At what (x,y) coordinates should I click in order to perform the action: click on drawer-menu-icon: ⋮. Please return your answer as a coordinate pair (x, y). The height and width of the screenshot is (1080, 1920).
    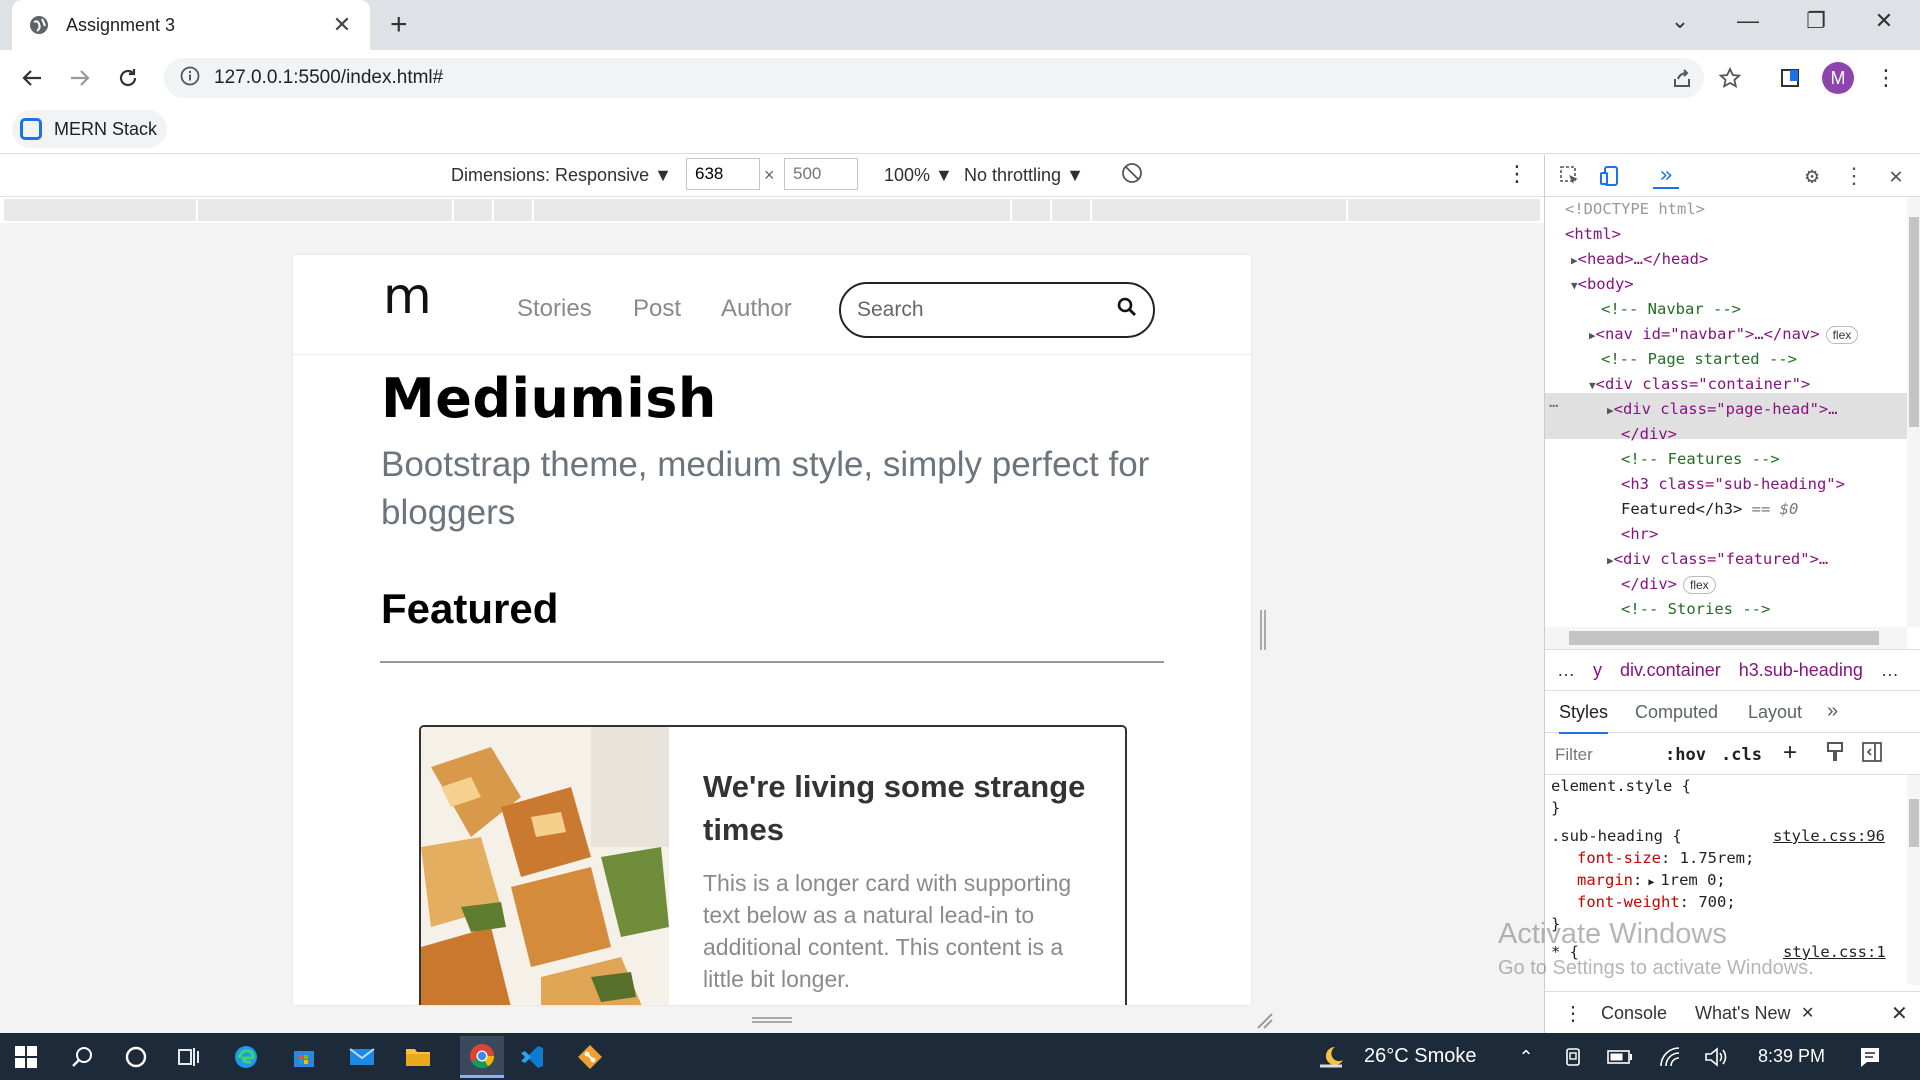
    Looking at the image, I should click on (1573, 1013).